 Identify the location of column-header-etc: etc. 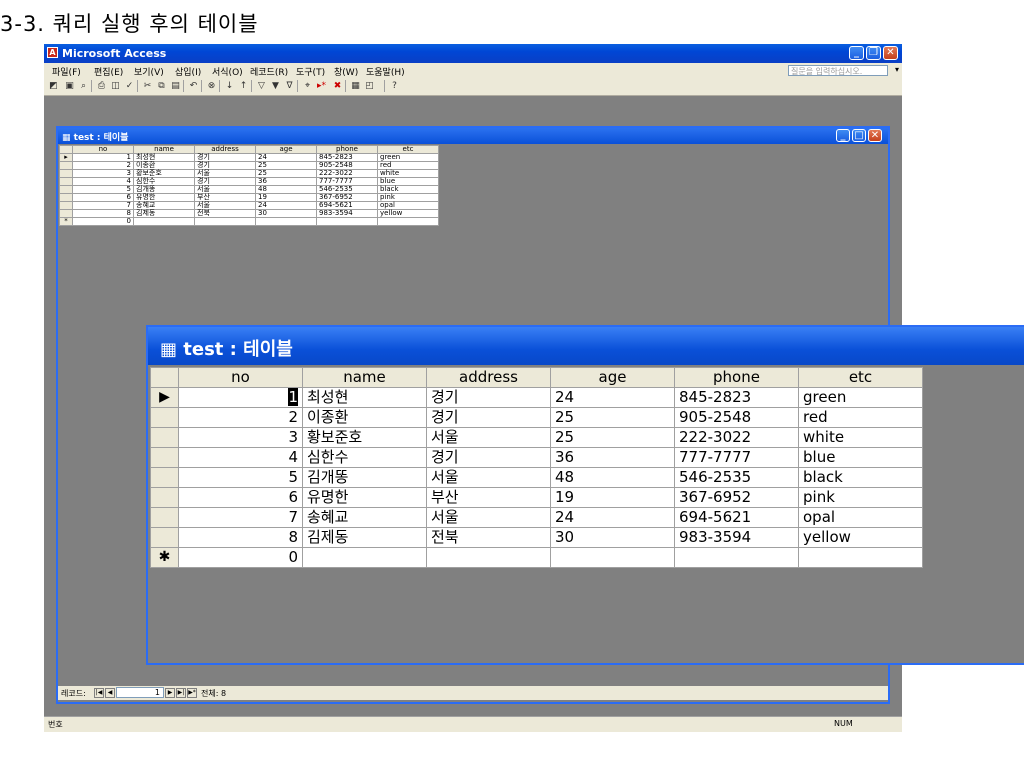
(860, 377).